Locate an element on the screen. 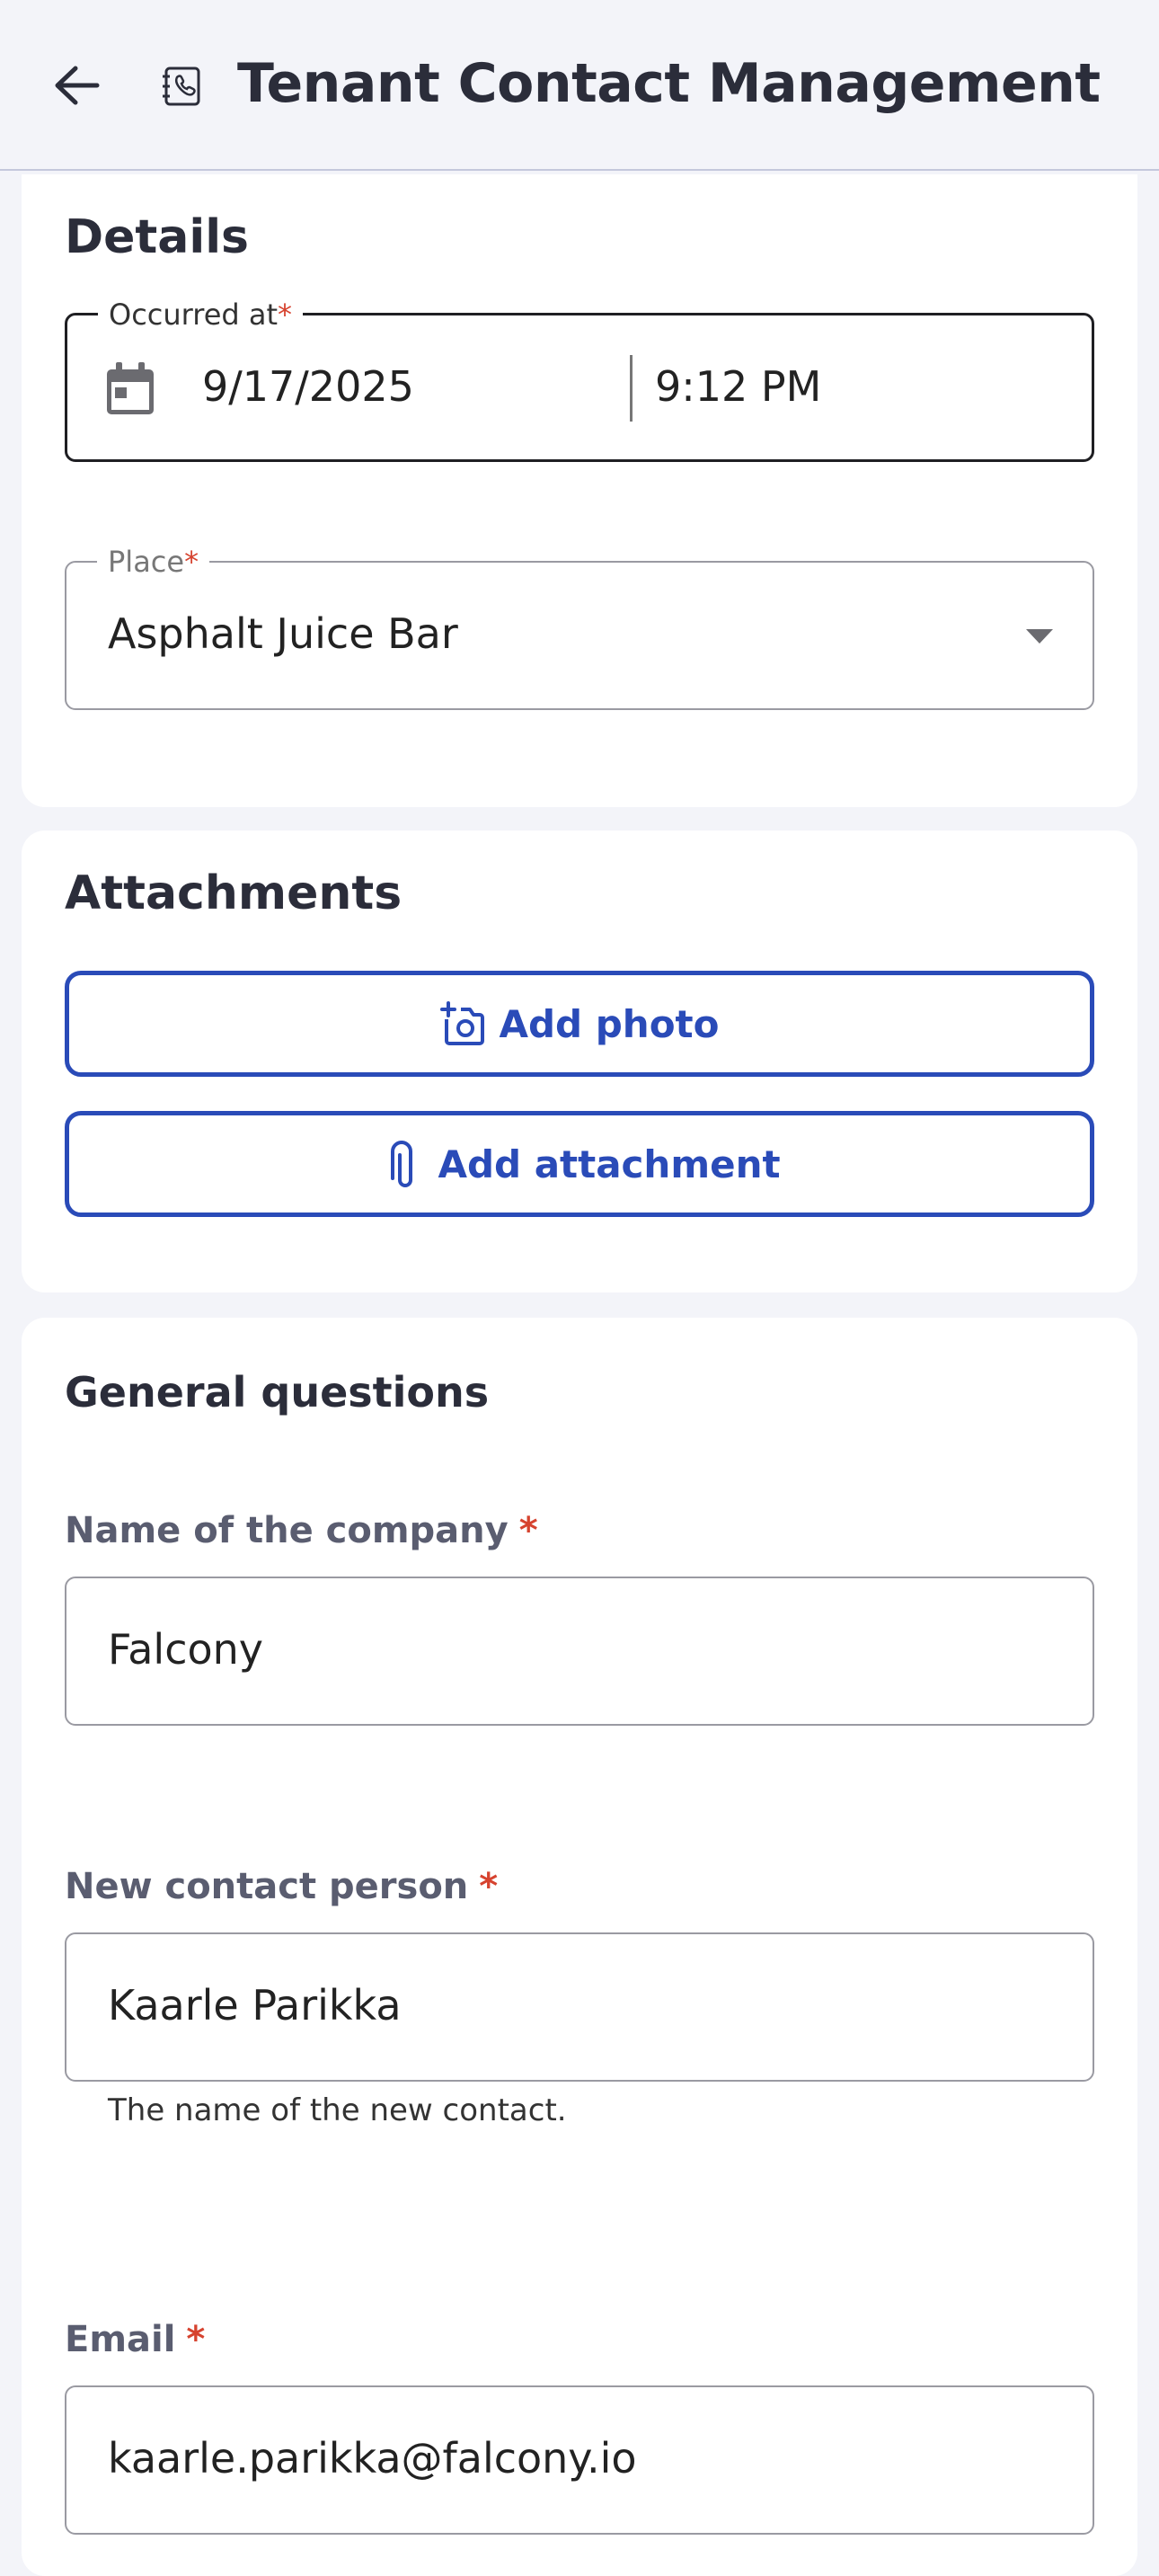 This screenshot has width=1159, height=2576. add-attachment-label: Add attachment is located at coordinates (609, 1163).